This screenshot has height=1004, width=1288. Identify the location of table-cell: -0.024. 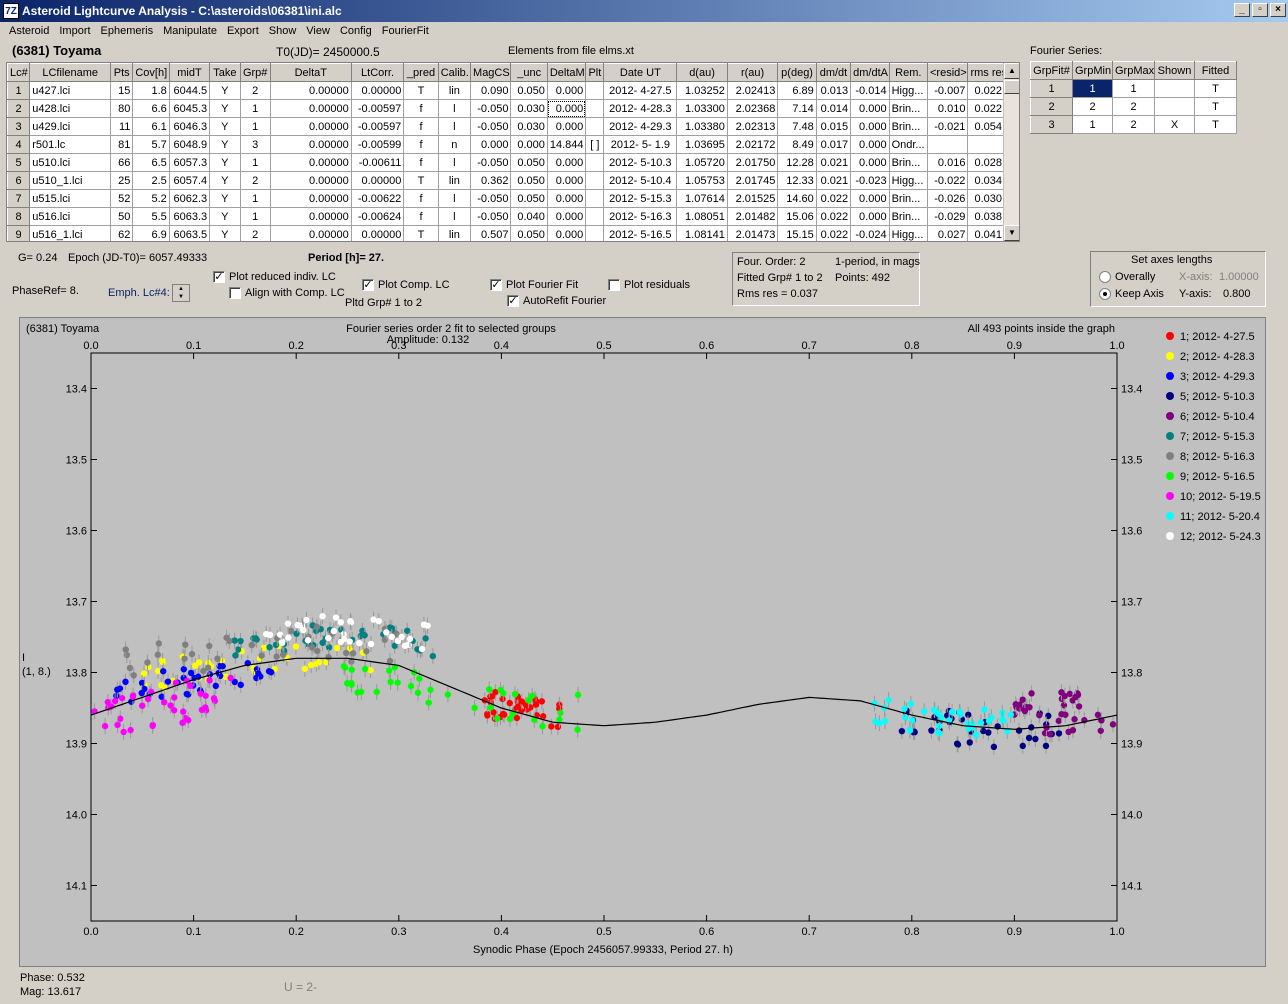
(870, 233).